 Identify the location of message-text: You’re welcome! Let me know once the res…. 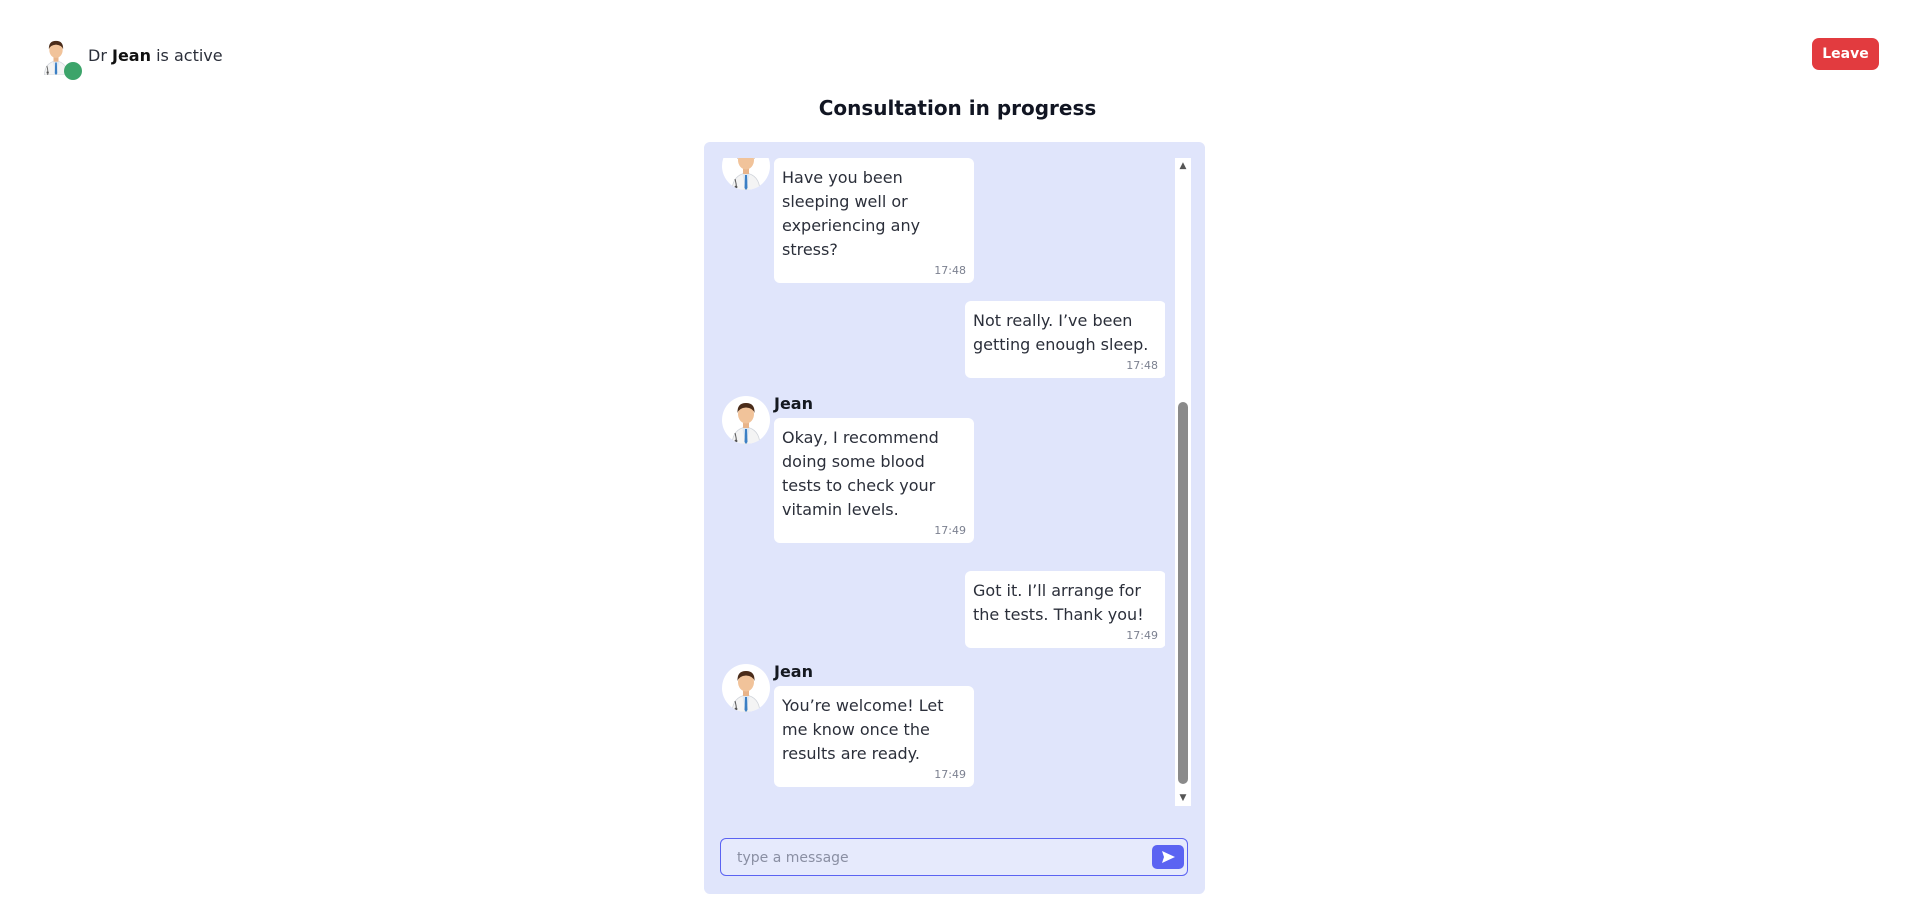
(863, 729).